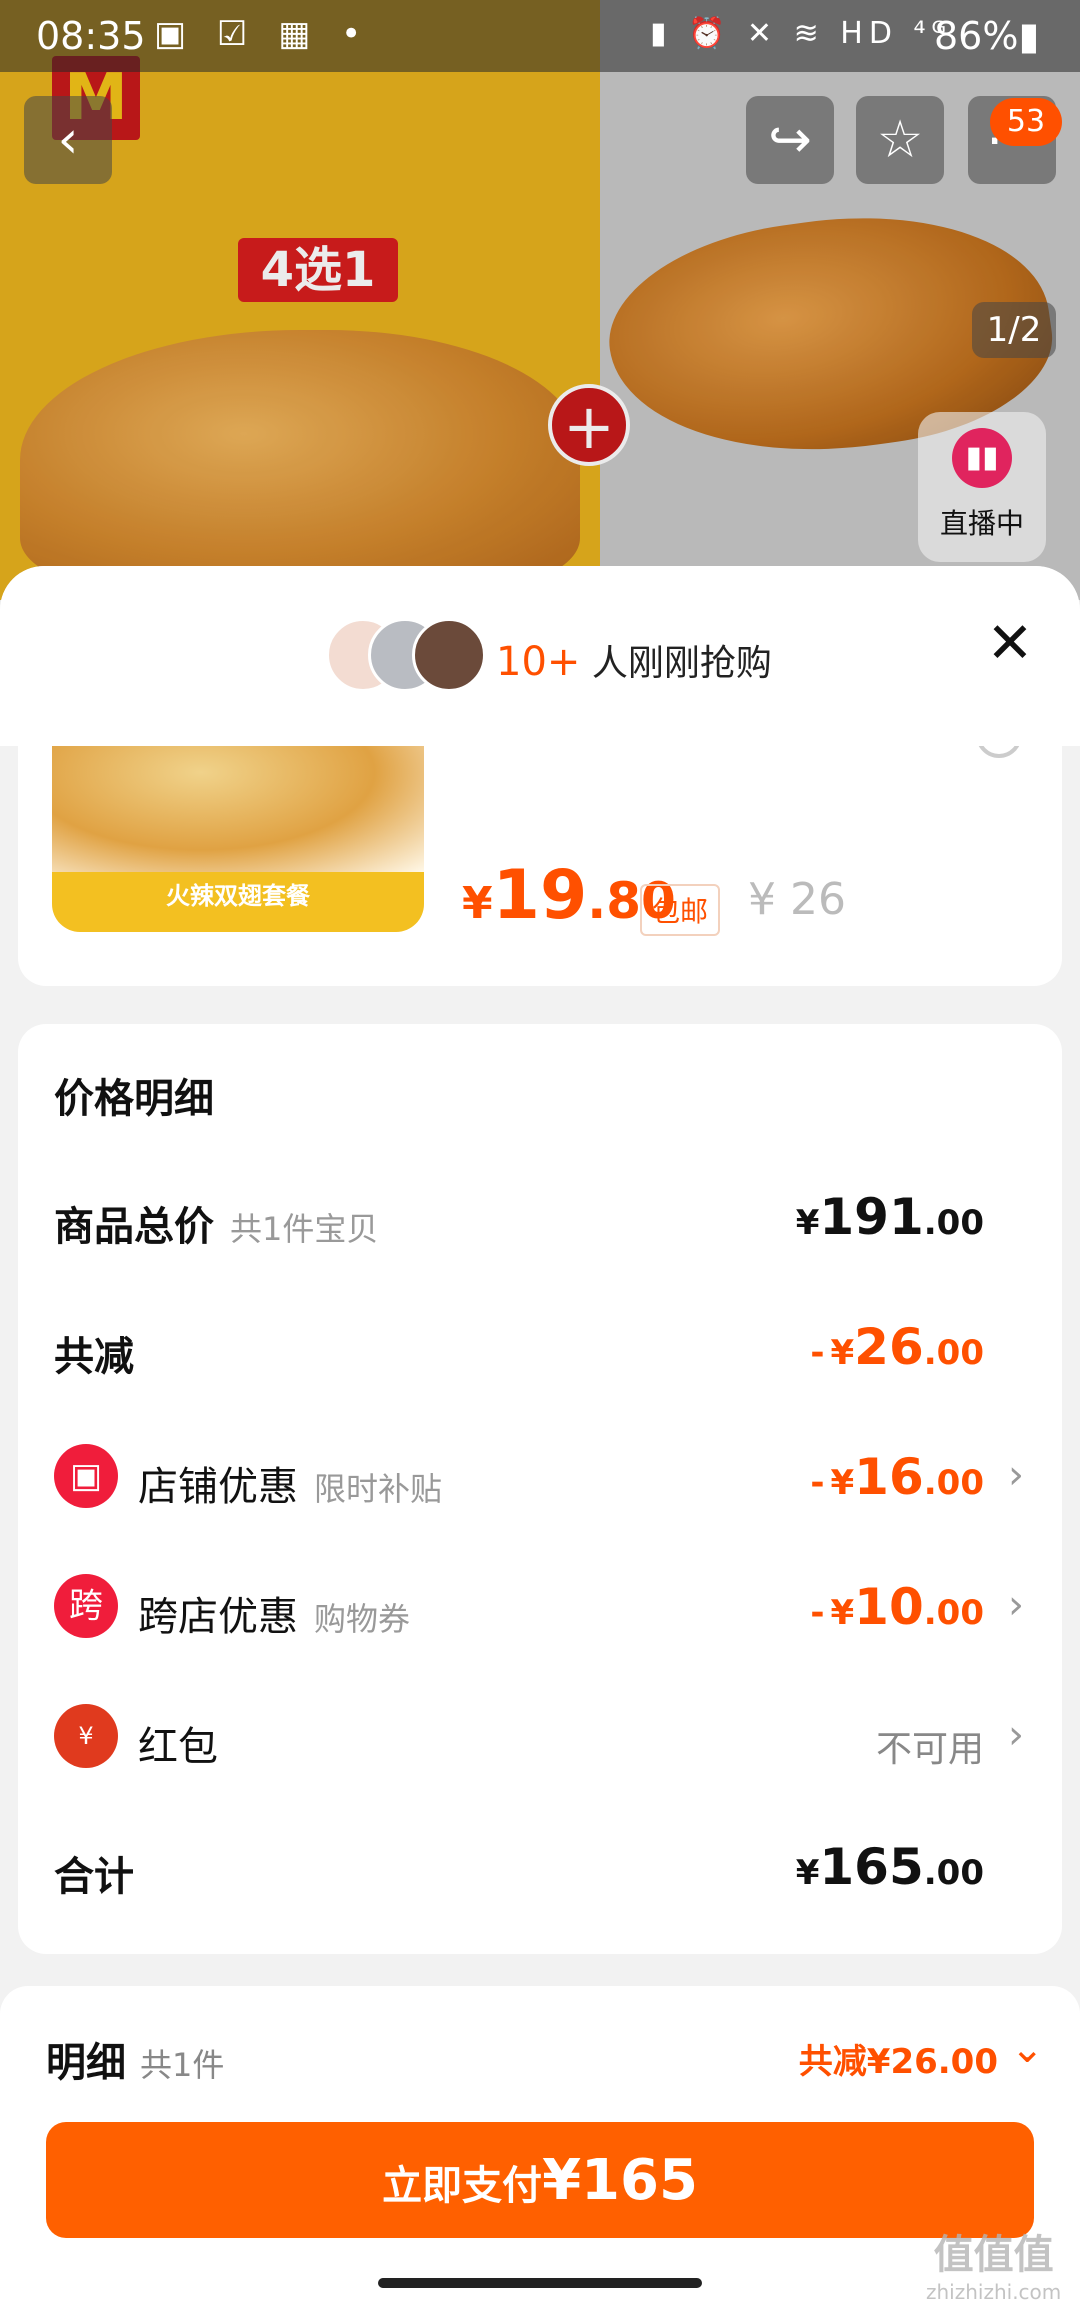 The width and height of the screenshot is (1080, 2316). What do you see at coordinates (86, 1476) in the screenshot?
I see `shop-icon: ▣` at bounding box center [86, 1476].